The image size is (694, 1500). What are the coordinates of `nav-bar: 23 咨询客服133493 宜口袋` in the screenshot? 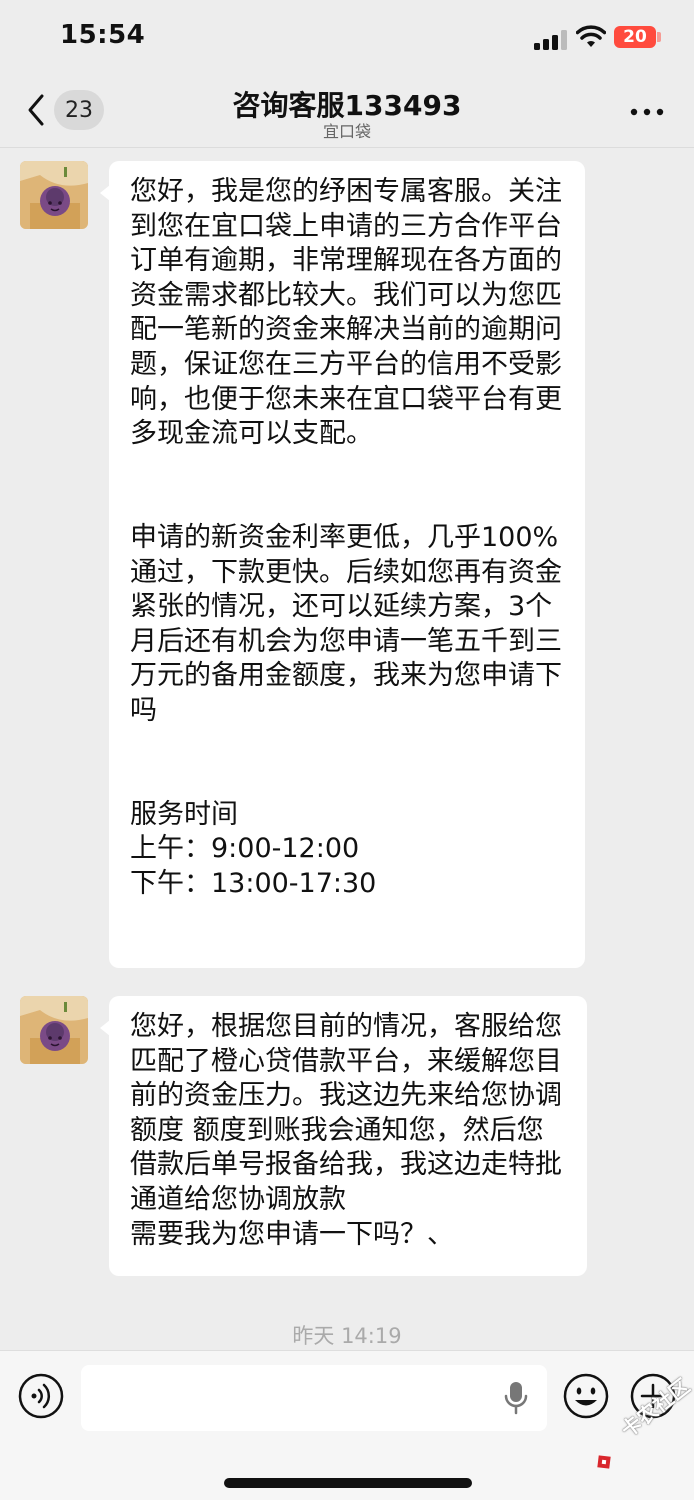 It's located at (347, 112).